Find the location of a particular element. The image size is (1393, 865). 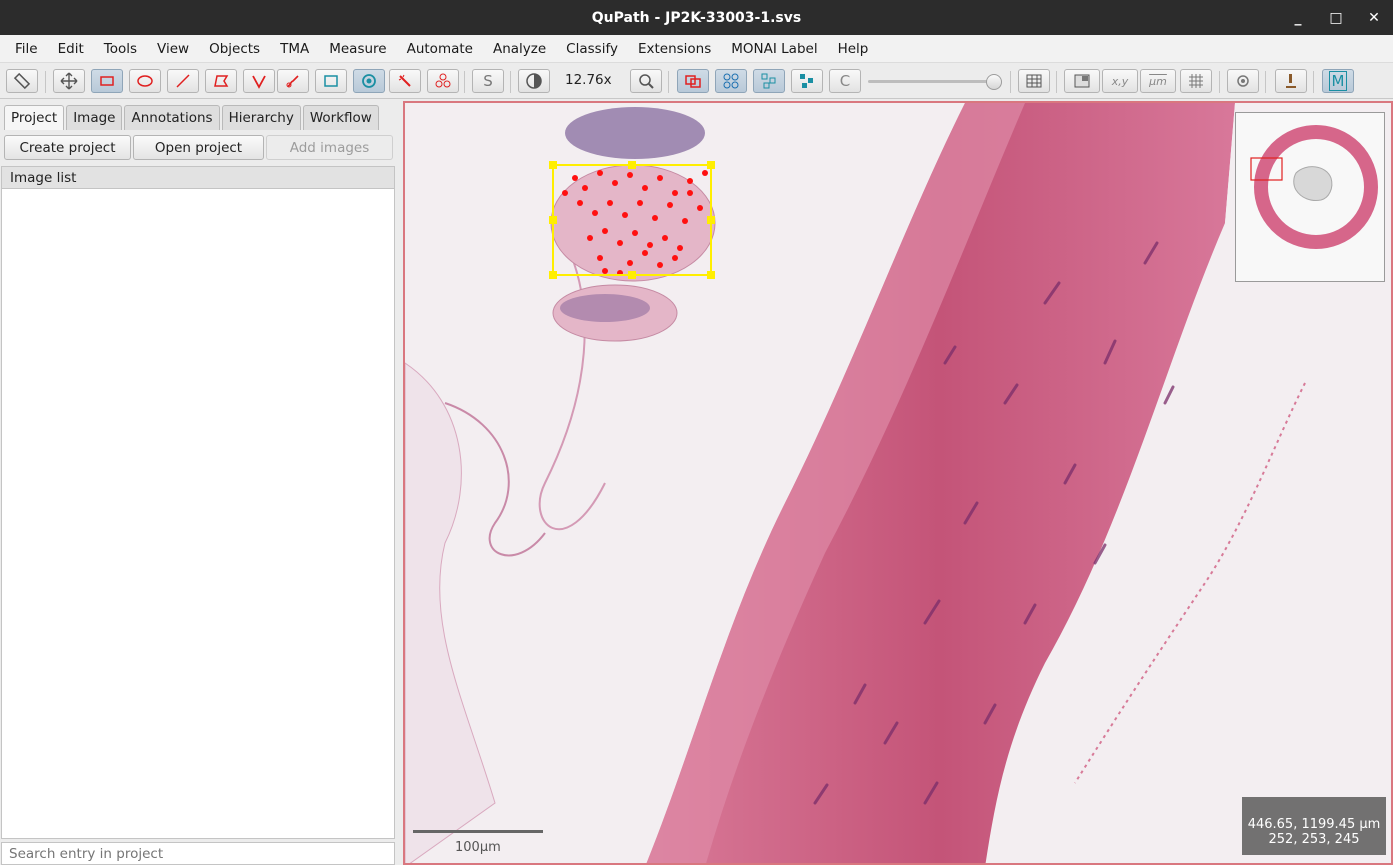

menu-file: File is located at coordinates (26, 49).